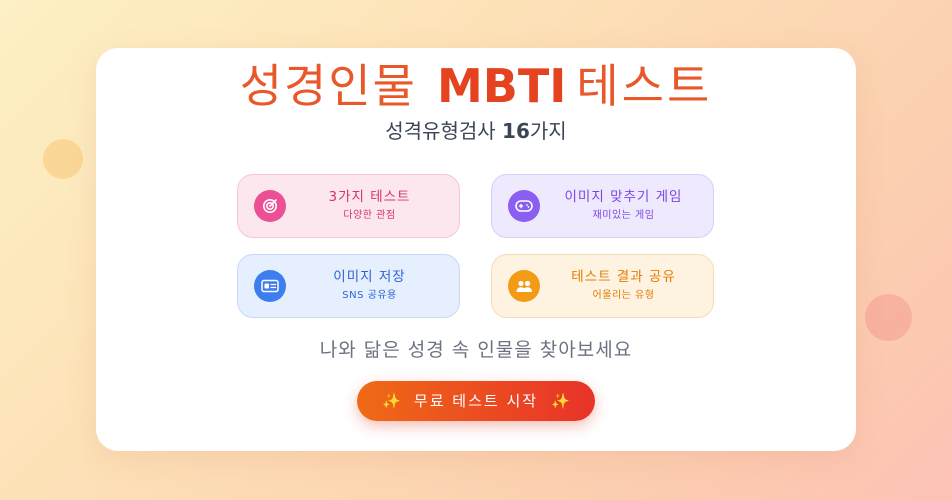  Describe the element at coordinates (623, 277) in the screenshot. I see `feature-title: 테스트 결과 공유` at that location.